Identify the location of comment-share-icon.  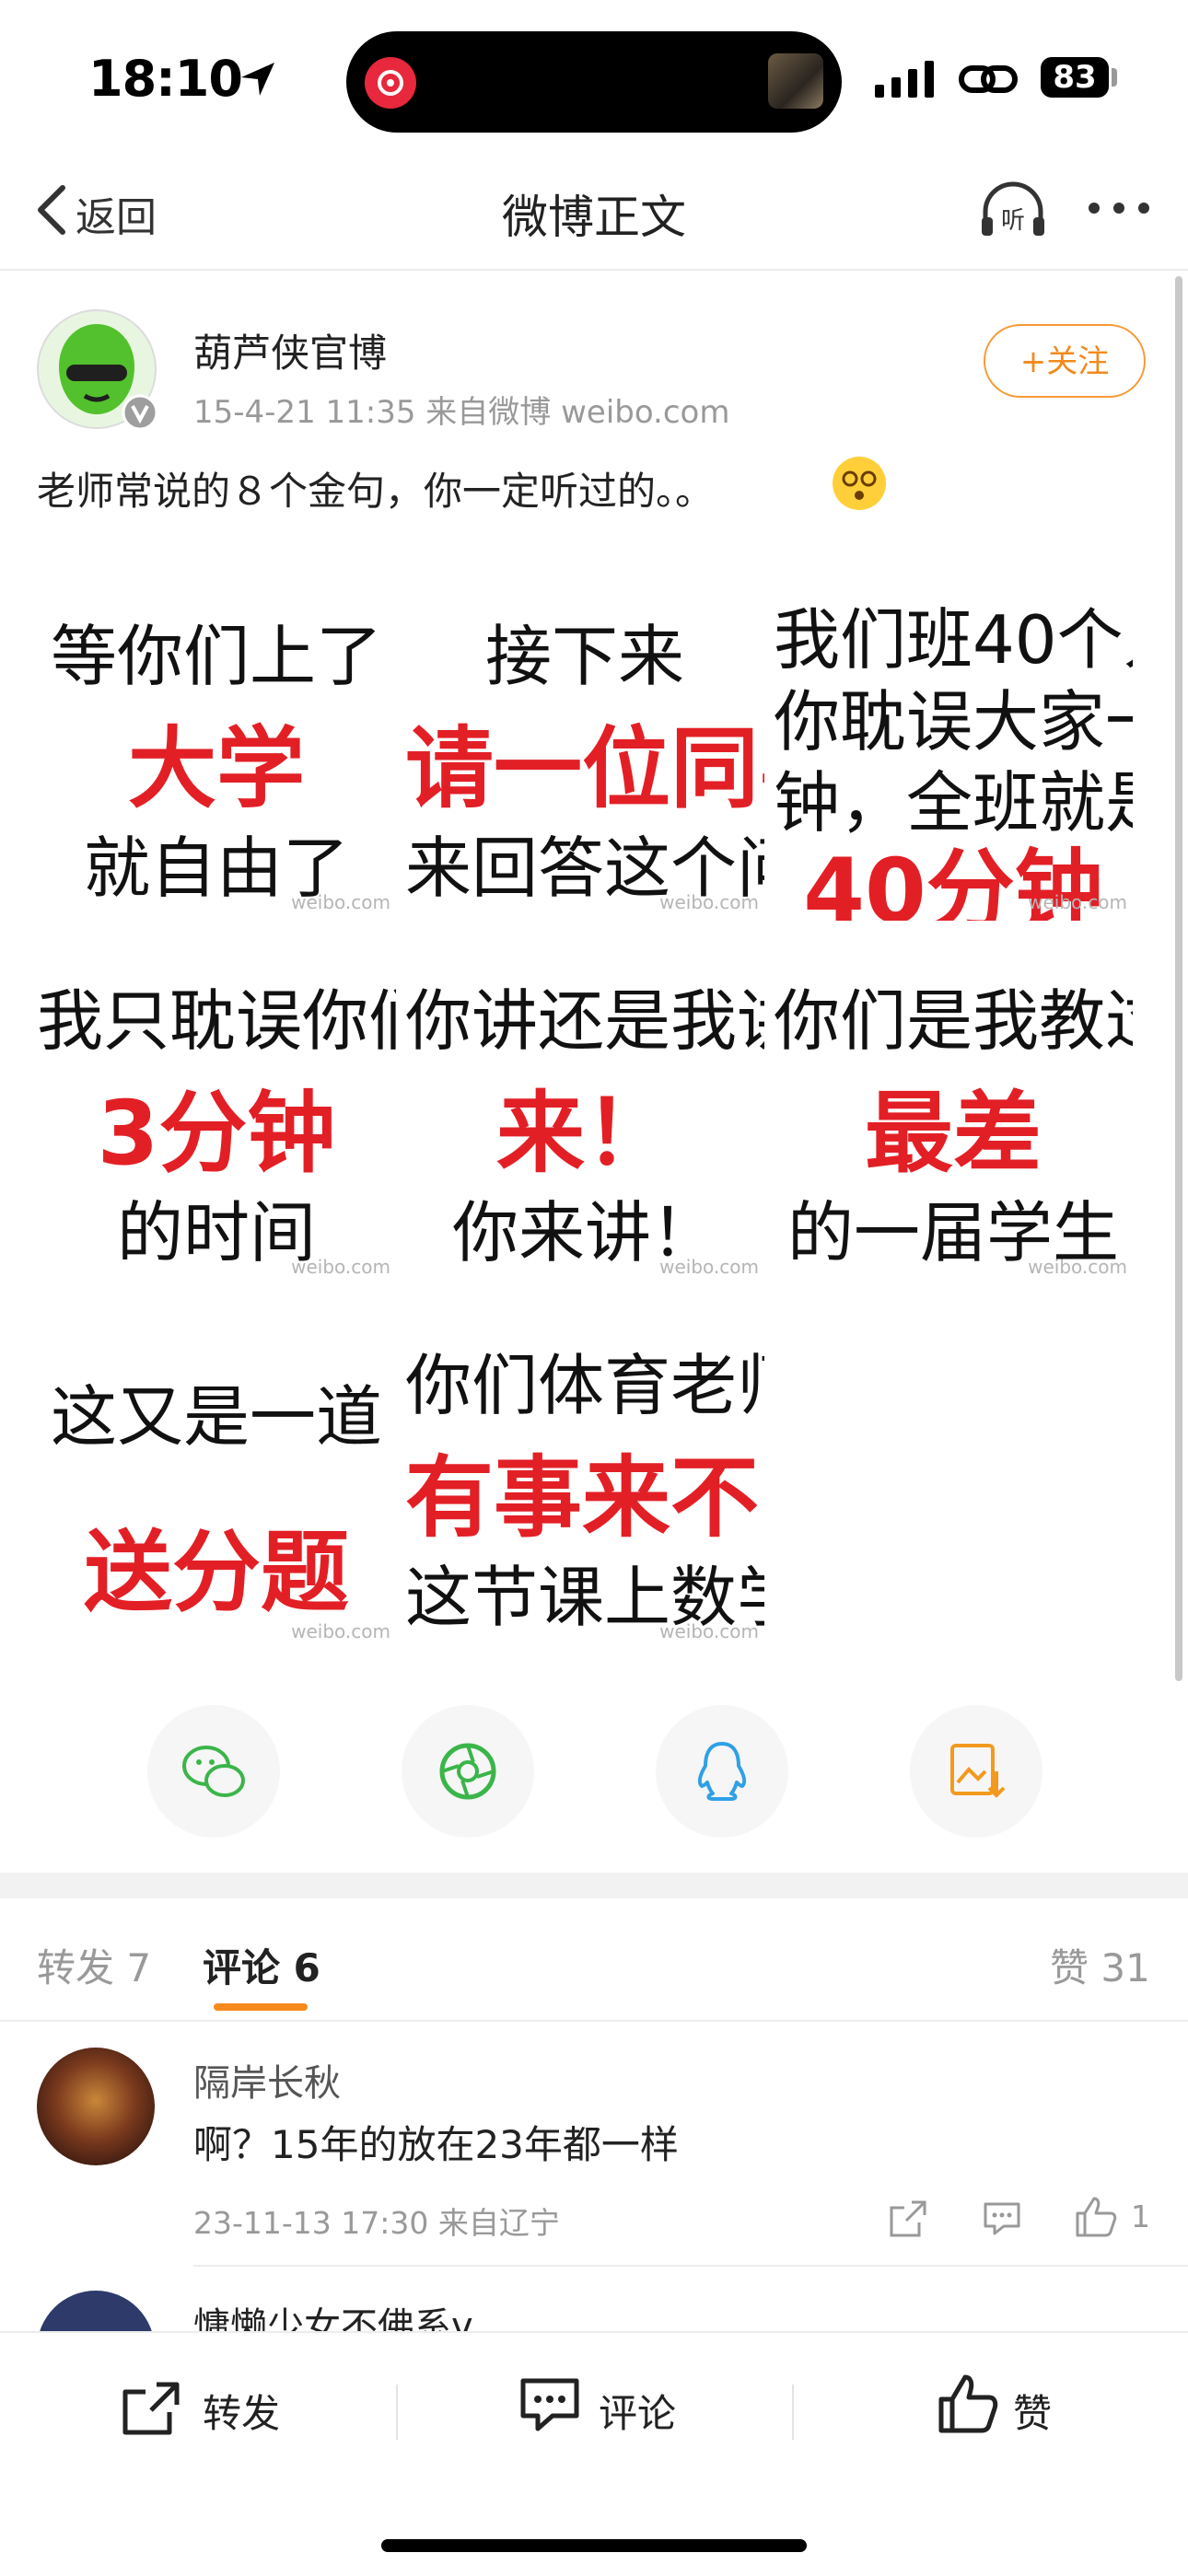
(908, 2219).